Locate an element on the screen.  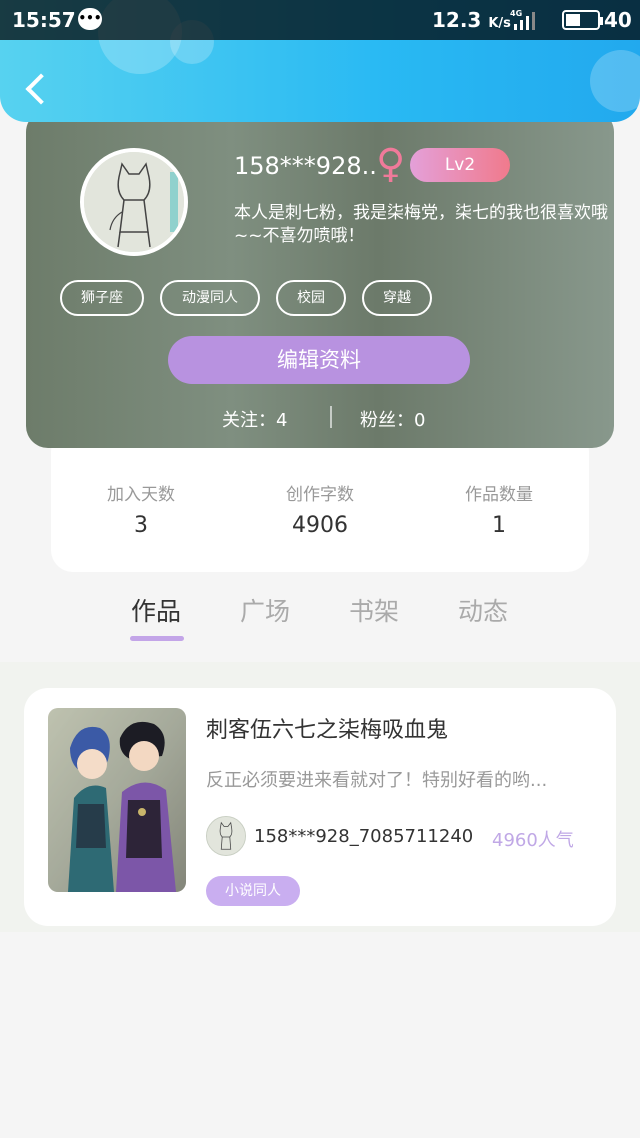
divider is located at coordinates (331, 417).